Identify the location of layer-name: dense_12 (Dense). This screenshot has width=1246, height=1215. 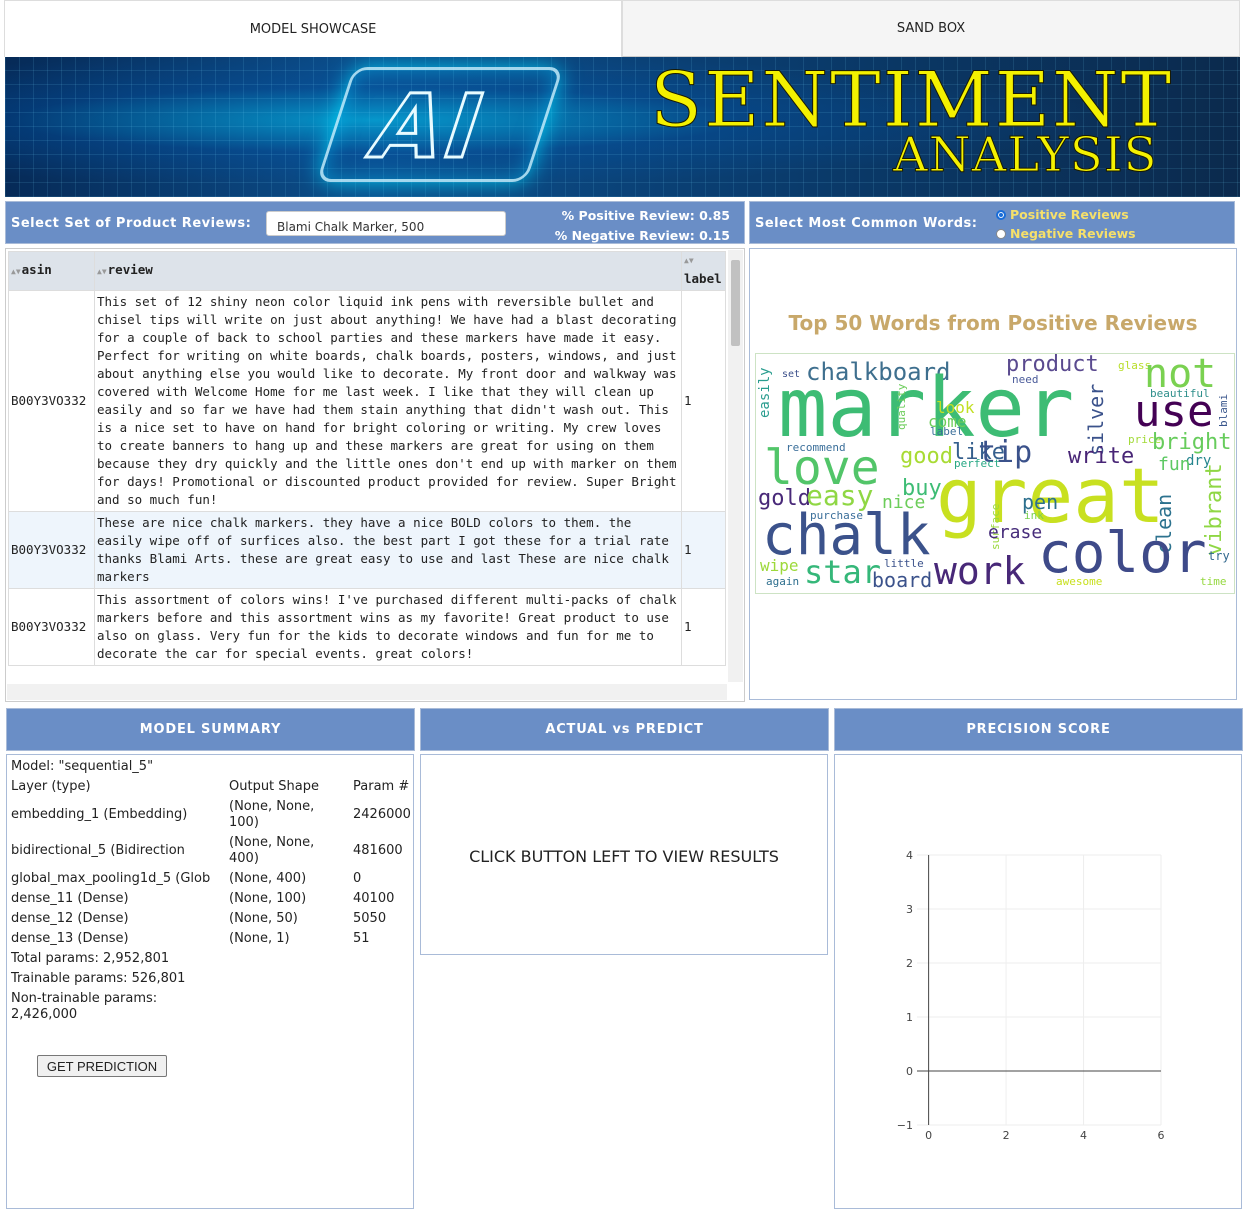
(70, 918).